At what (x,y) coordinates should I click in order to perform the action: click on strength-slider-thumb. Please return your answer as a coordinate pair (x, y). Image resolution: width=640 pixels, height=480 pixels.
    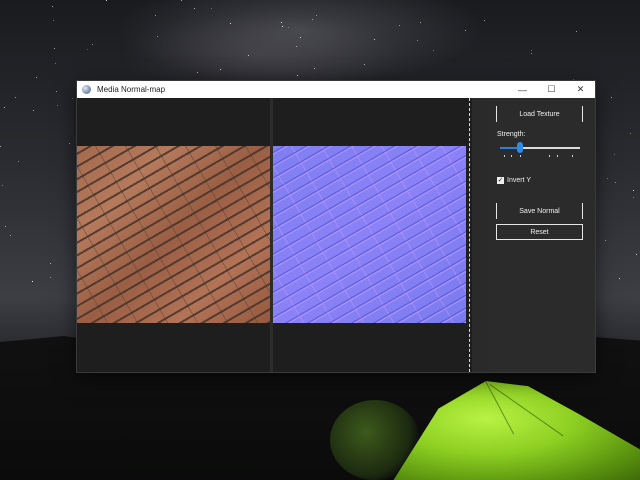
    Looking at the image, I should click on (520, 147).